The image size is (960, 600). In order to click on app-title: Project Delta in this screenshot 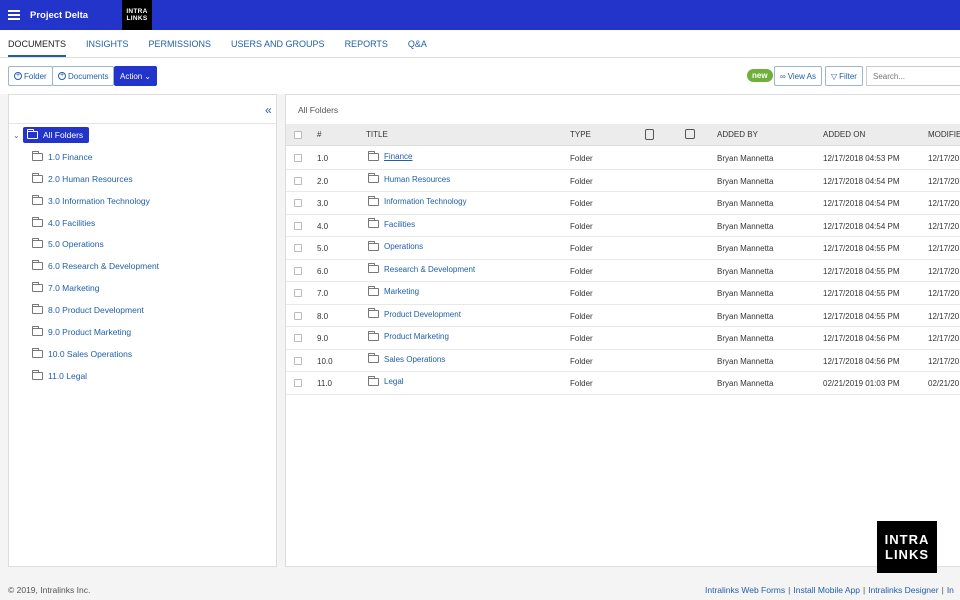, I will do `click(76, 15)`.